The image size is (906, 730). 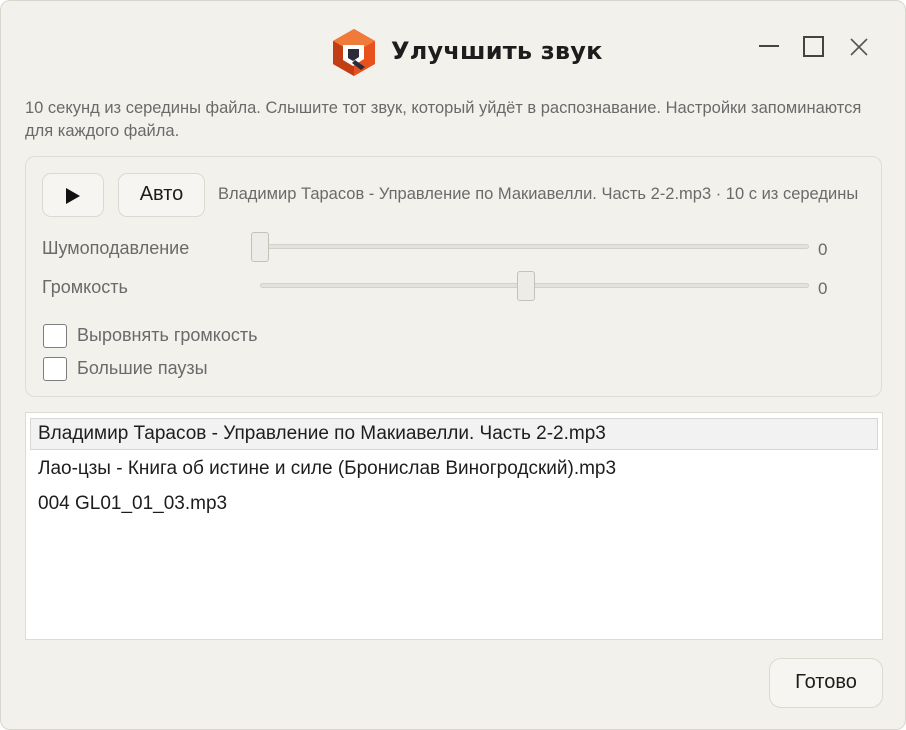 I want to click on normalize-volume-label: Выровнять громкость, so click(x=167, y=335).